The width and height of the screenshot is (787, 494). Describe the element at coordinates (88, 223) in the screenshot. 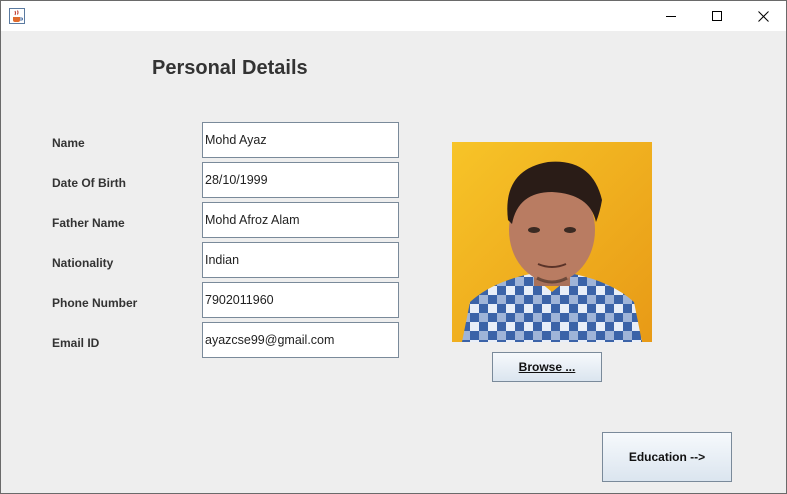

I see `father-name-label: Father Name` at that location.